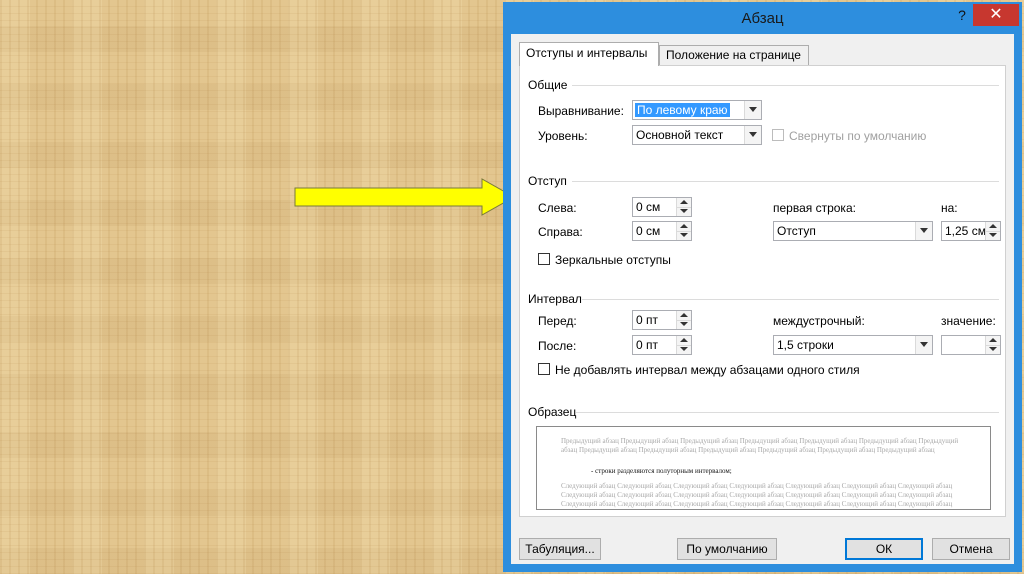 The height and width of the screenshot is (574, 1024). I want to click on section-general-heading: Общие, so click(548, 85).